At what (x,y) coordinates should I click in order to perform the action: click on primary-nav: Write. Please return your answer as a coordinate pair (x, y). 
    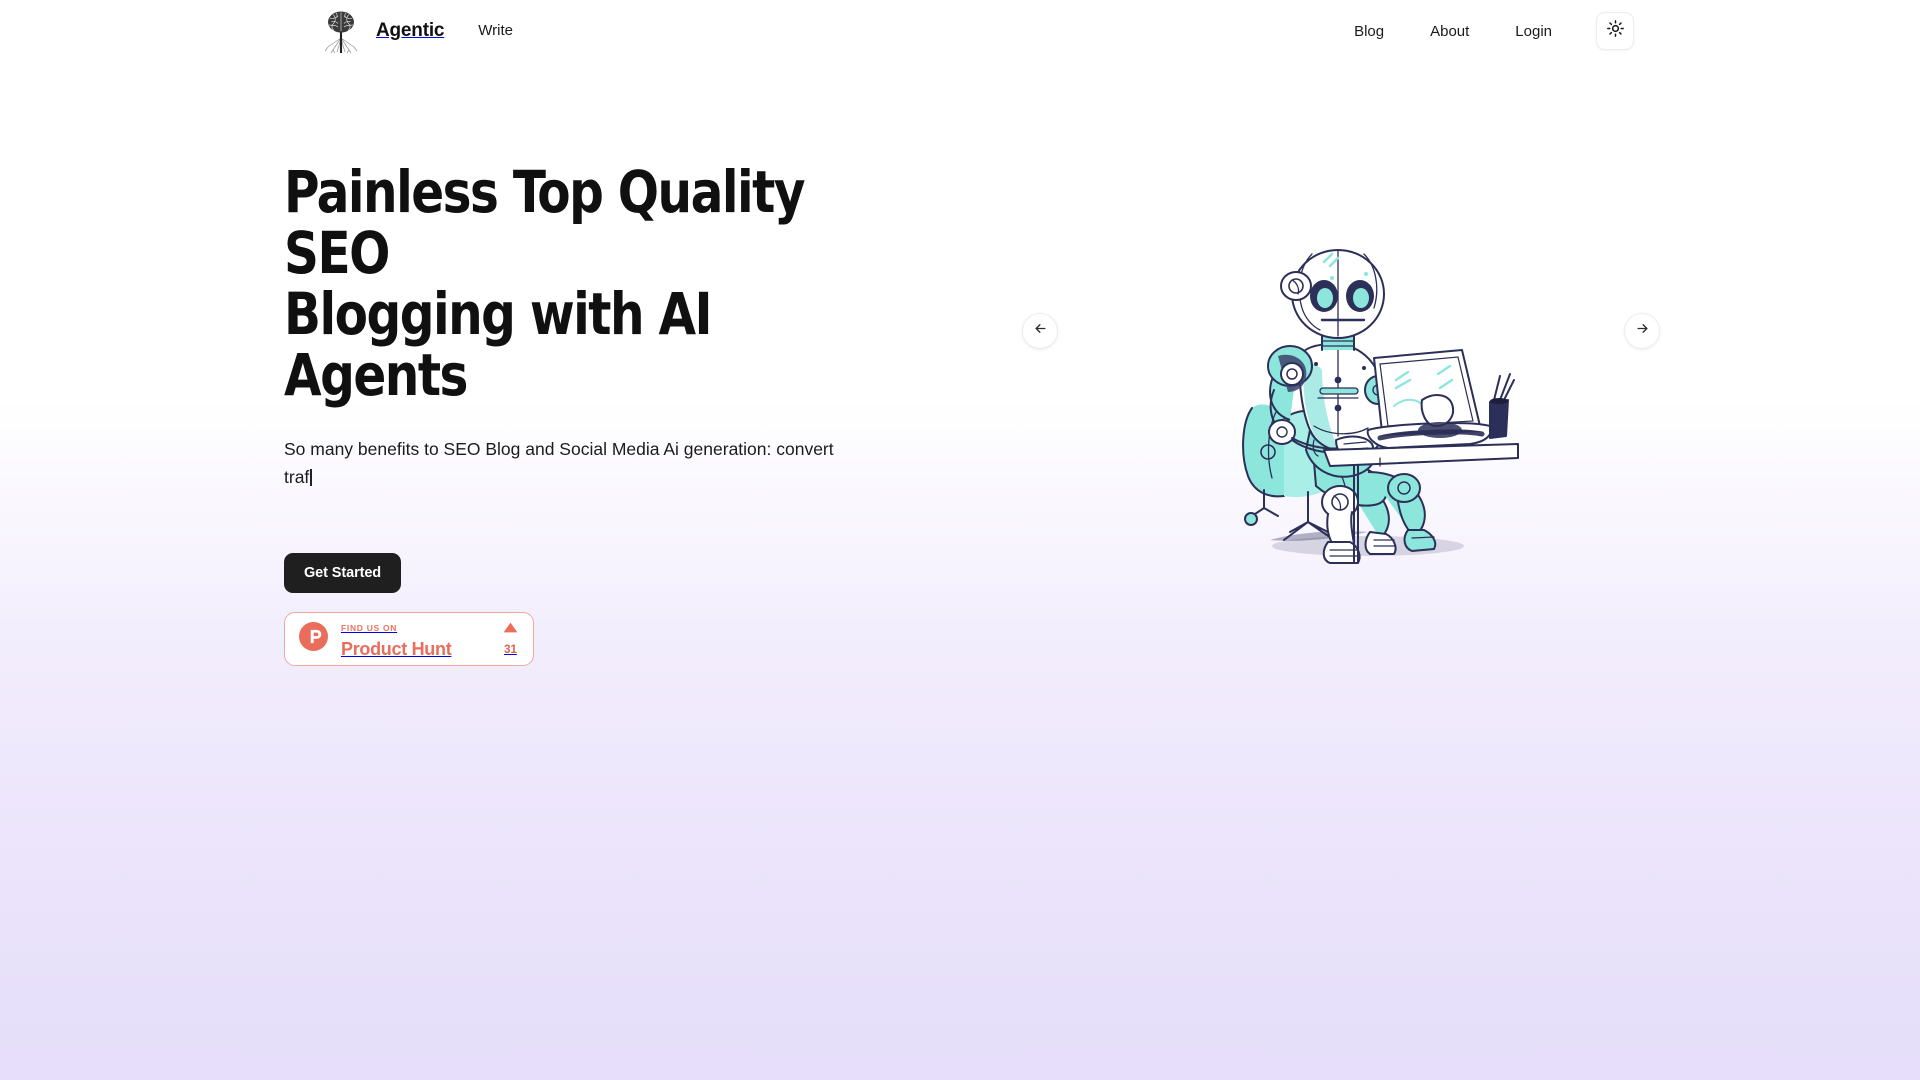
    Looking at the image, I should click on (495, 31).